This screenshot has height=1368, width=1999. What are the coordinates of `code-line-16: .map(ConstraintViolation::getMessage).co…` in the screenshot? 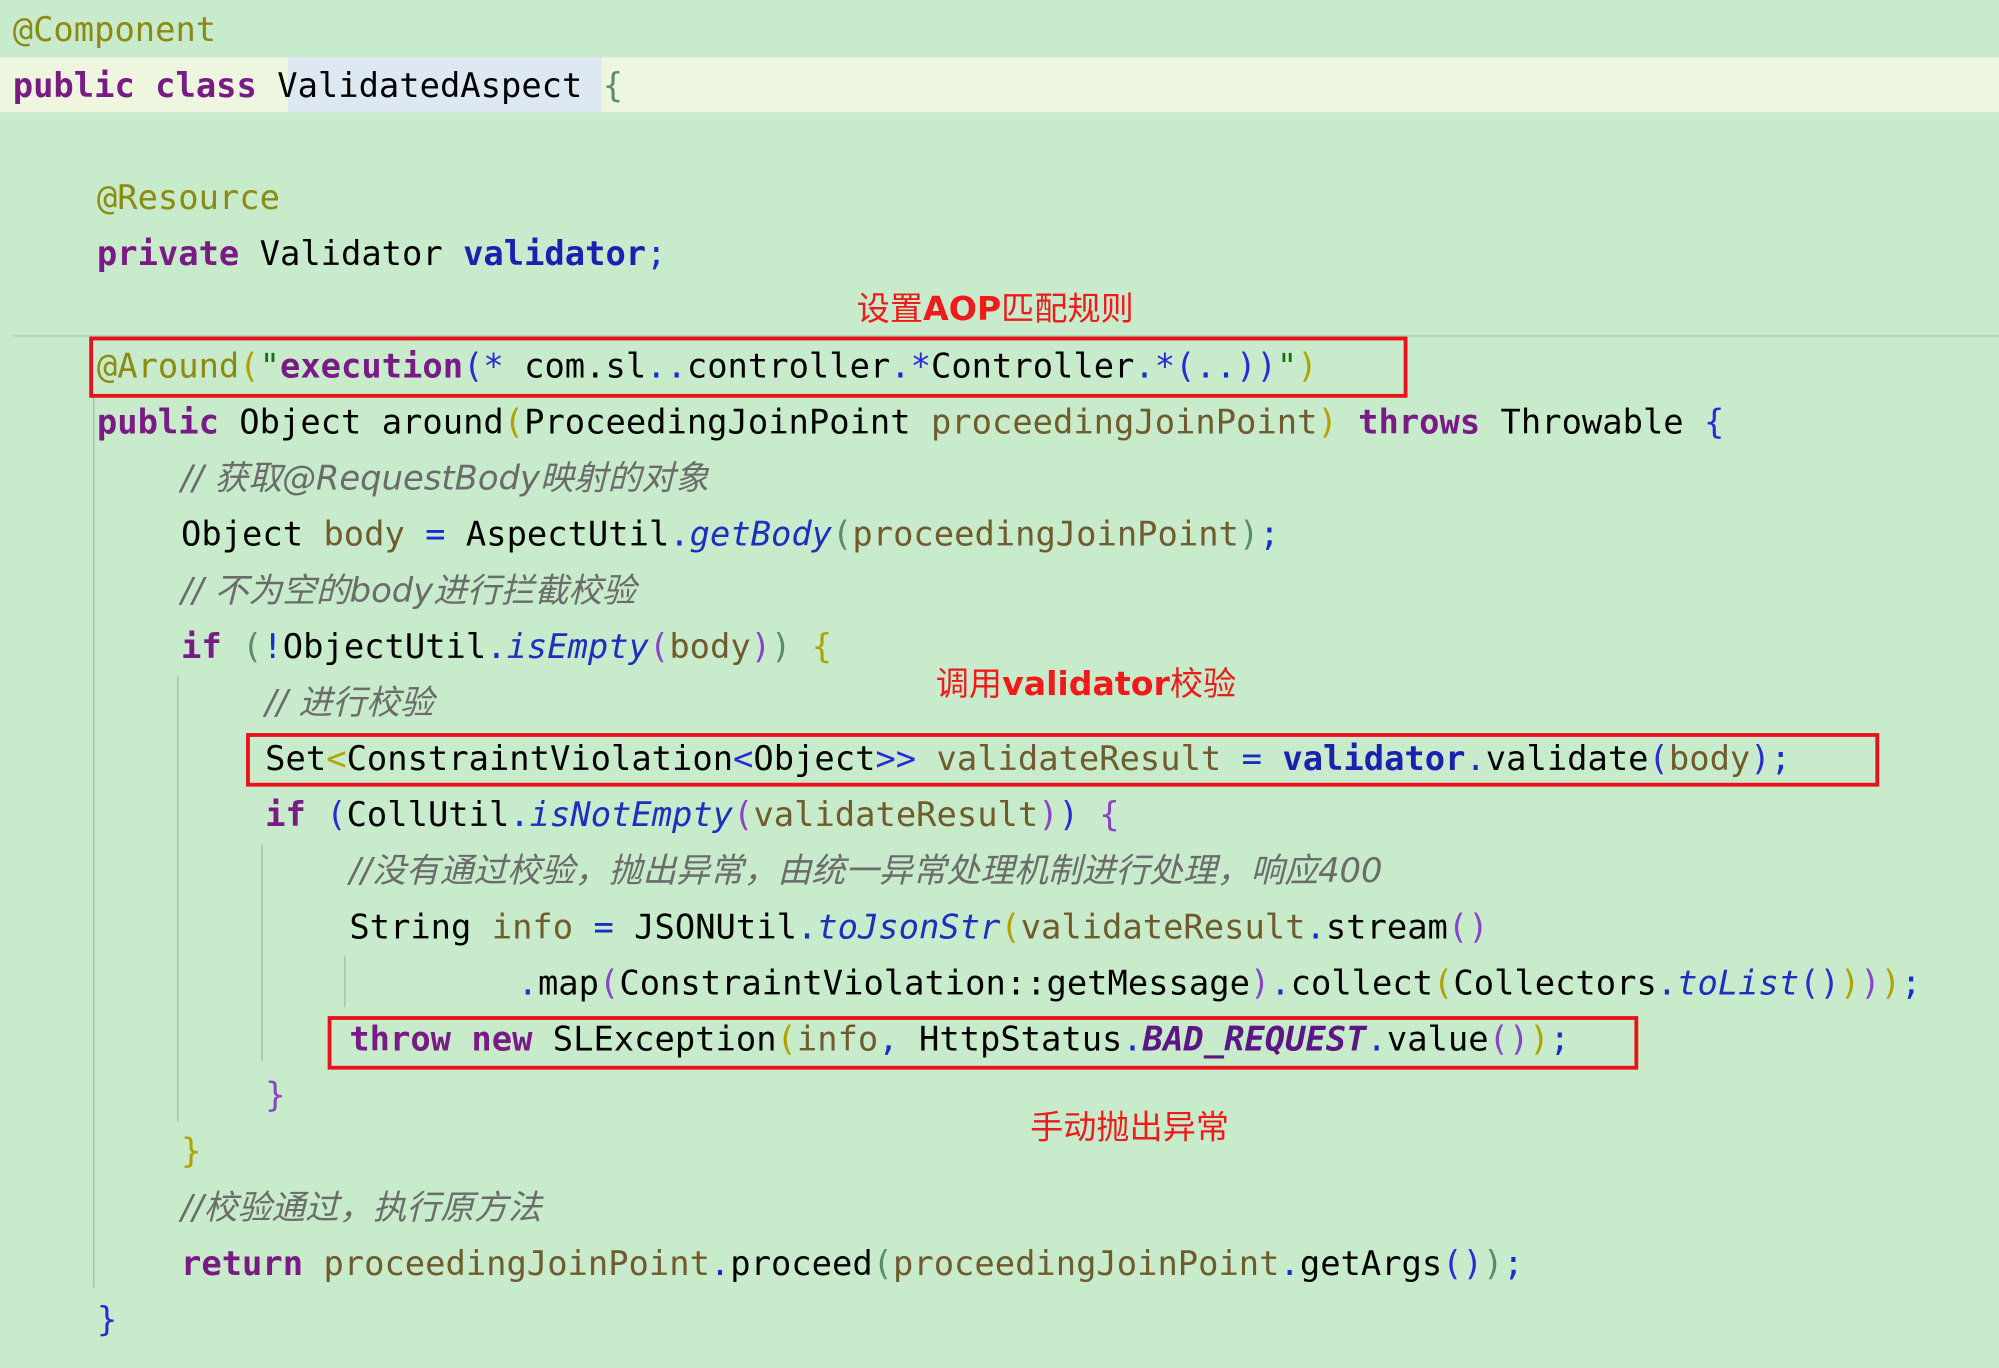 It's located at (1219, 983).